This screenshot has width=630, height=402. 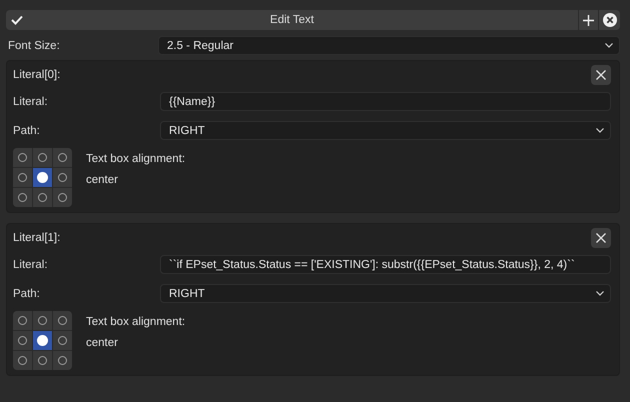 I want to click on close-button, so click(x=609, y=20).